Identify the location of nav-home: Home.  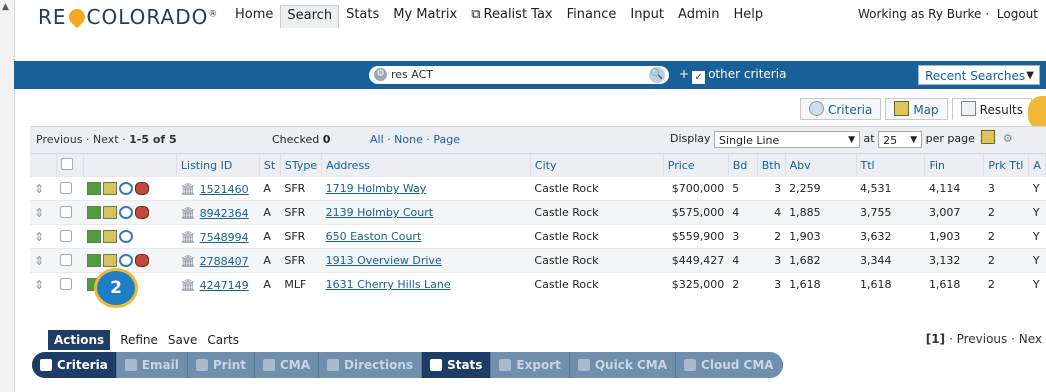
(254, 16).